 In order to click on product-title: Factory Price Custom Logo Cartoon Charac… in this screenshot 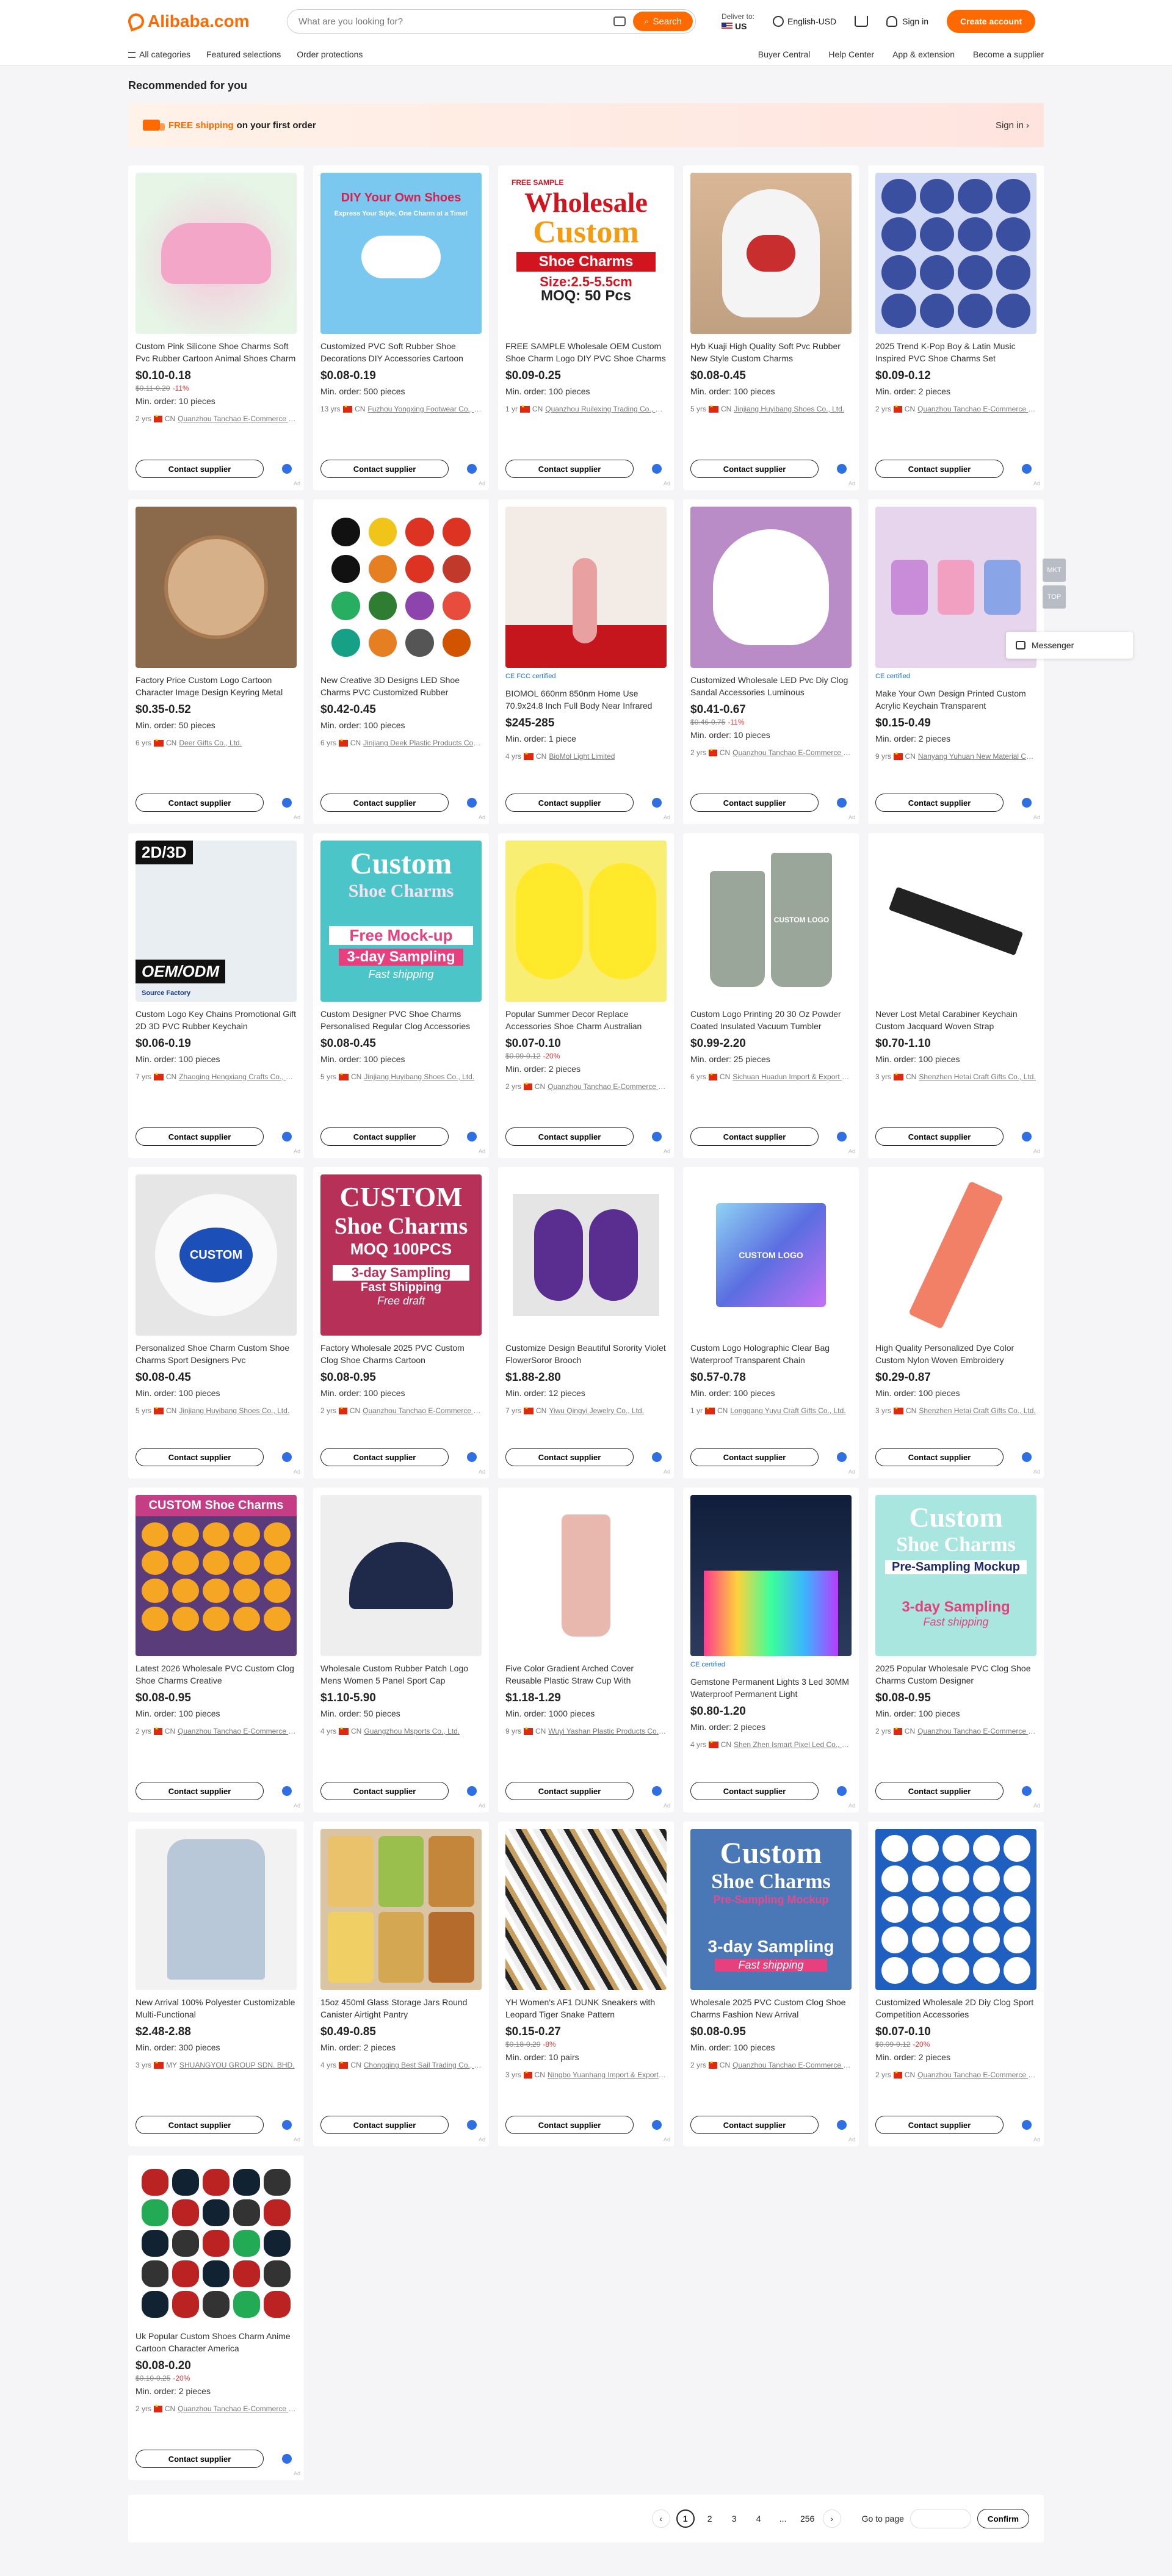, I will do `click(217, 686)`.